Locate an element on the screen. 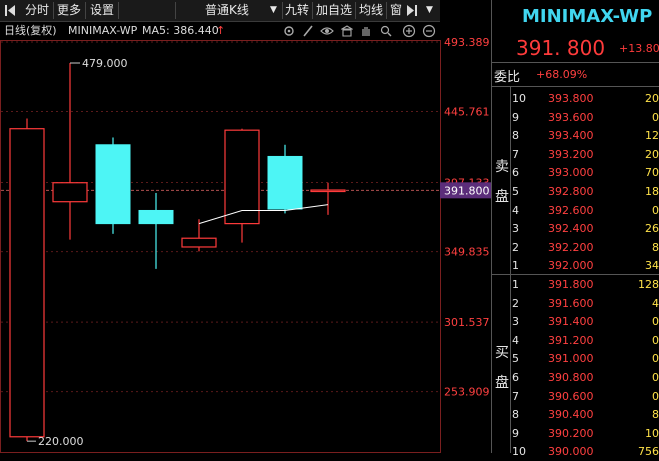  moving-average-button: 均线 is located at coordinates (371, 10).